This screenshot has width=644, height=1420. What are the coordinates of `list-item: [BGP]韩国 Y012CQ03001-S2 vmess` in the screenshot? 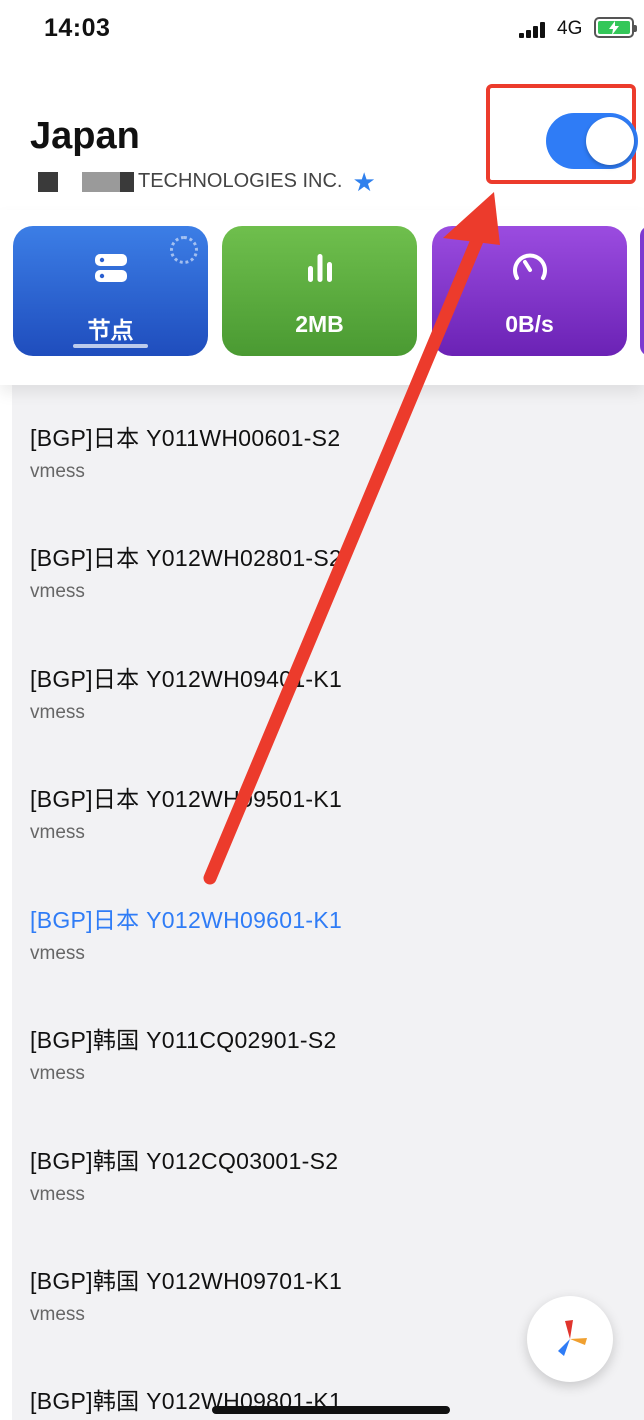 It's located at (184, 1174).